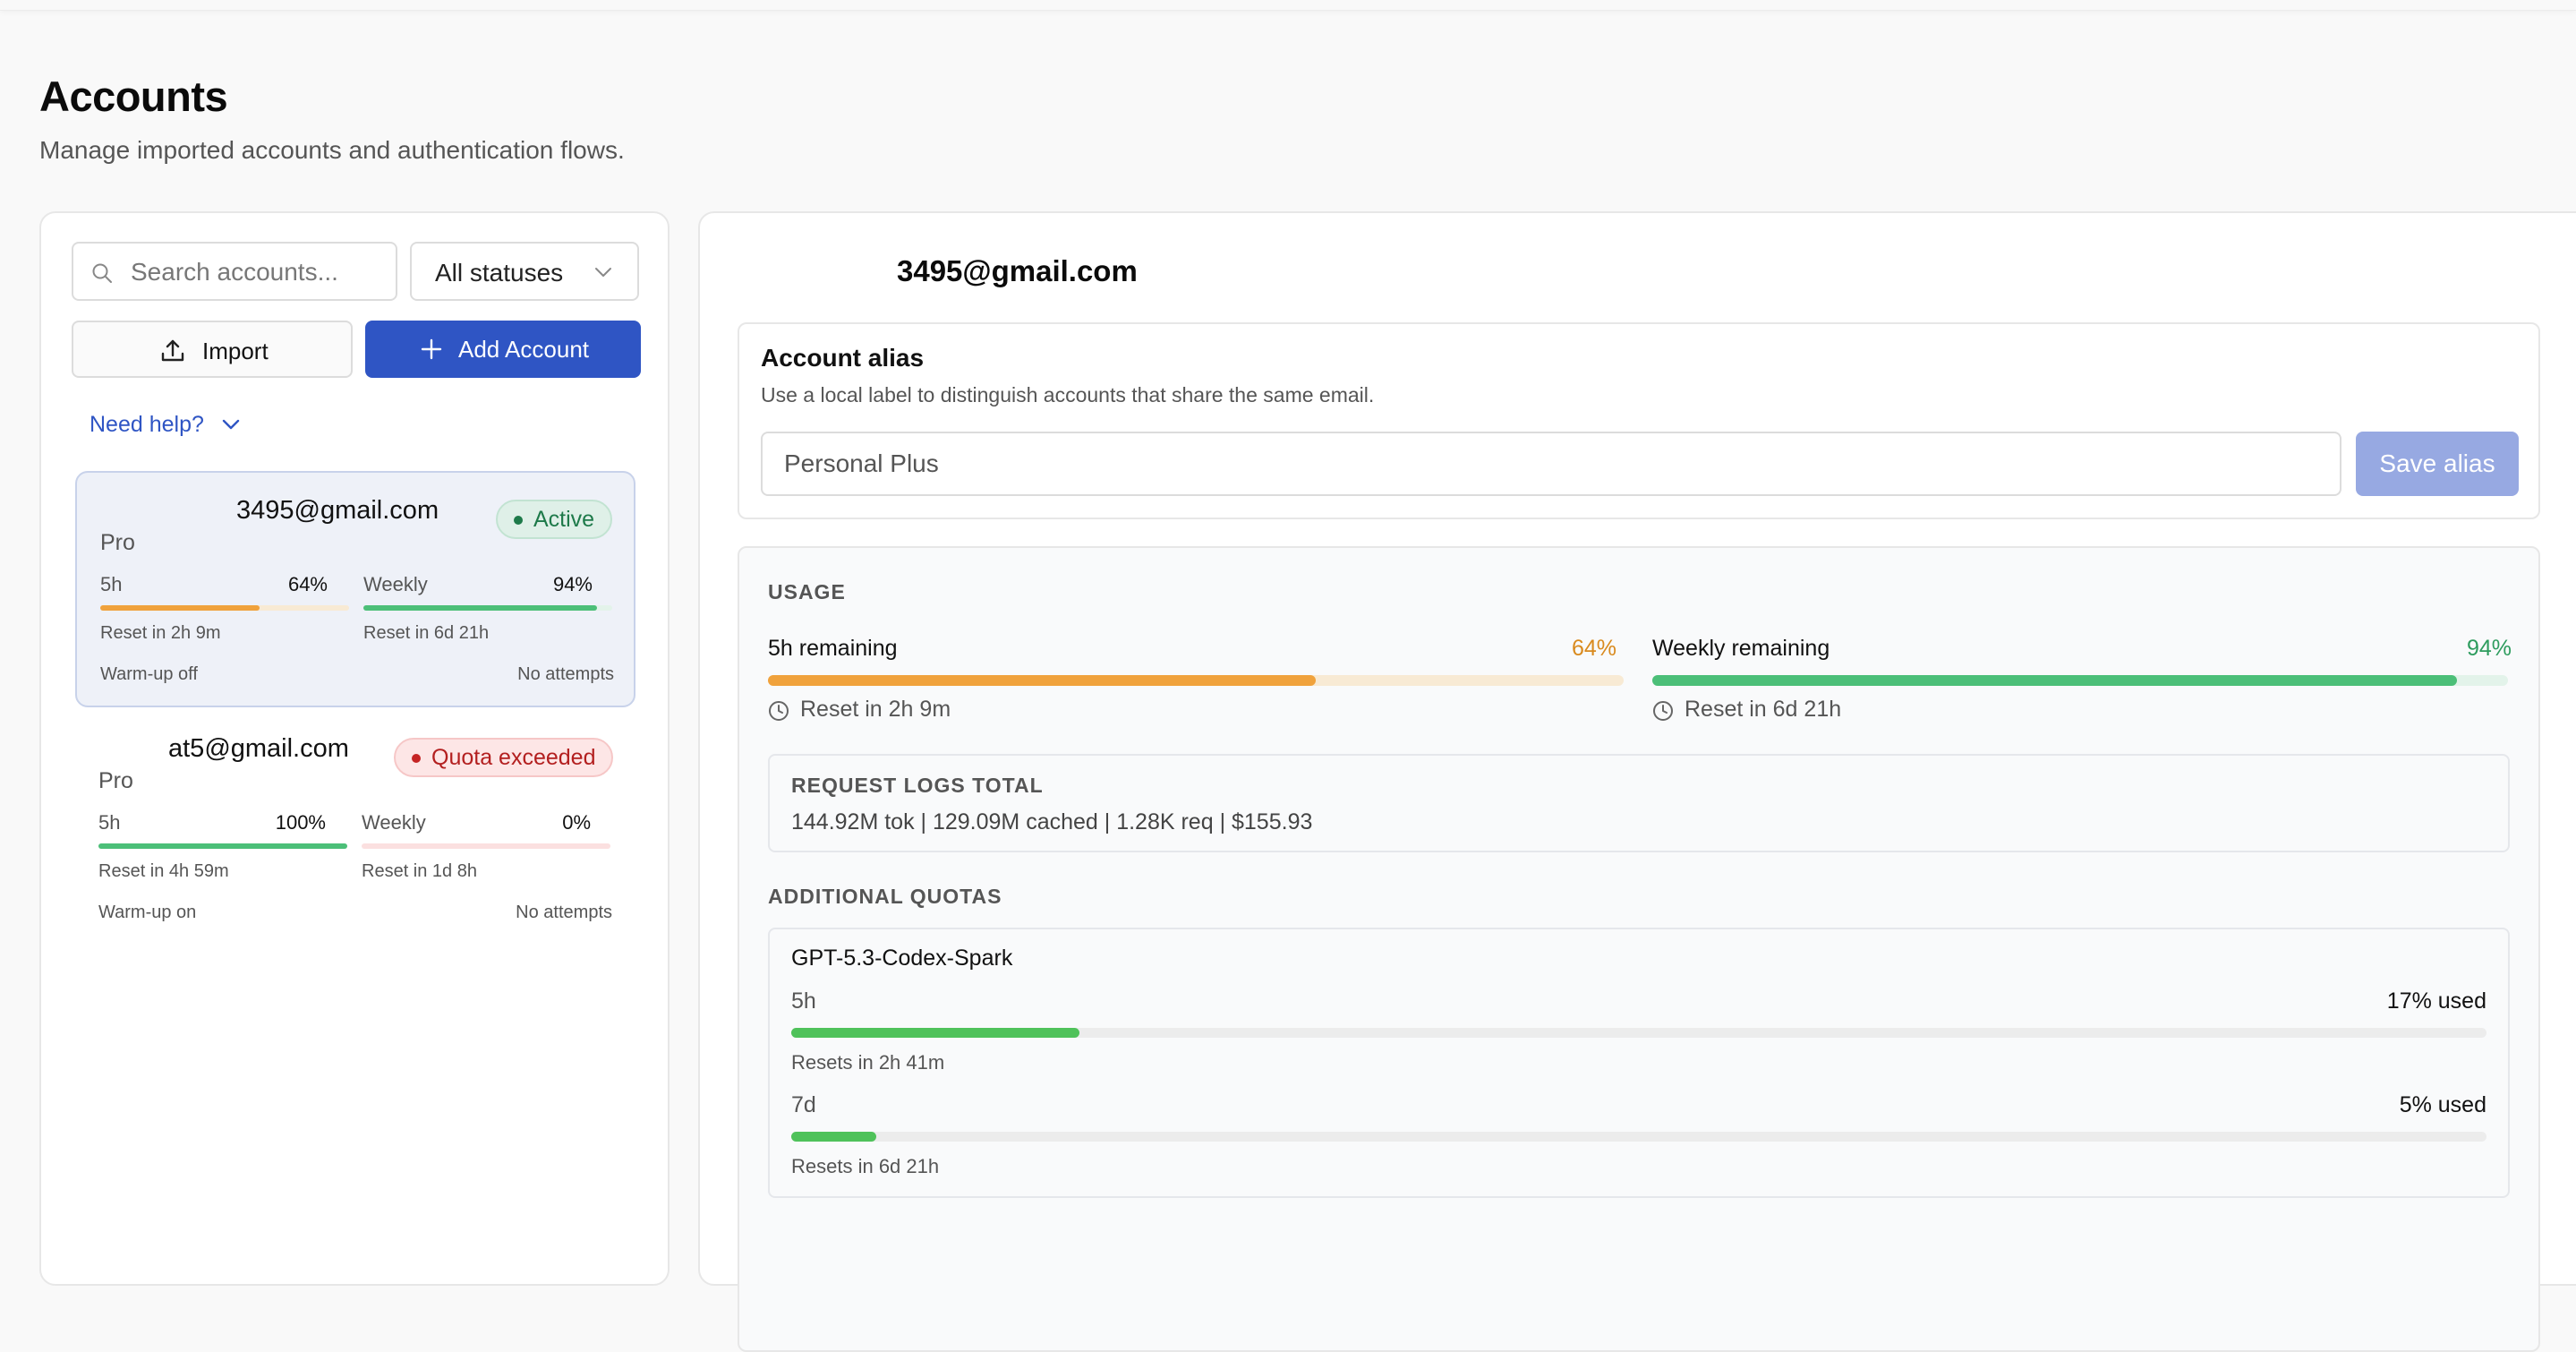  I want to click on add-account-label: Add Account, so click(523, 349).